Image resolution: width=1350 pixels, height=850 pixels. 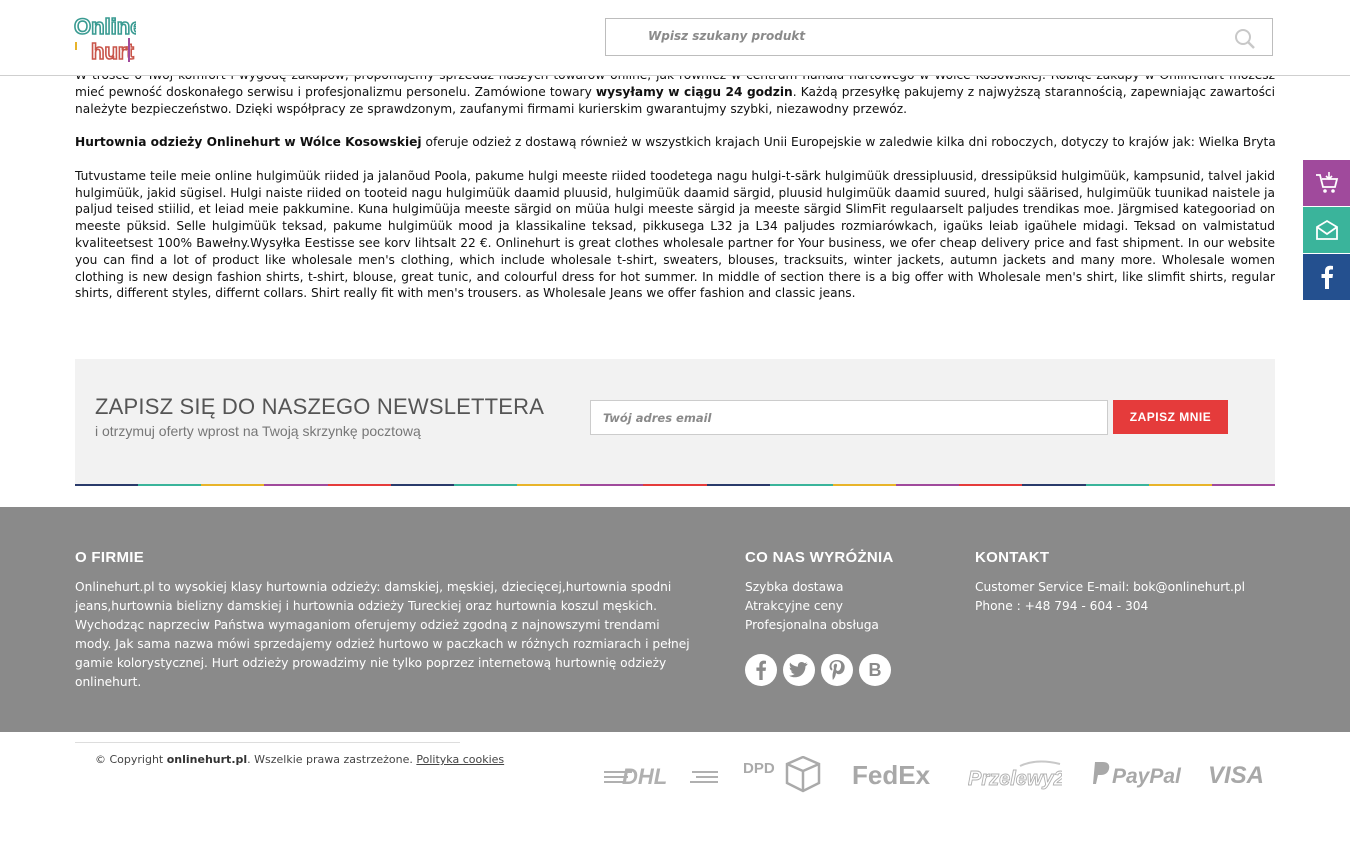 I want to click on copyright-divider, so click(x=267, y=742).